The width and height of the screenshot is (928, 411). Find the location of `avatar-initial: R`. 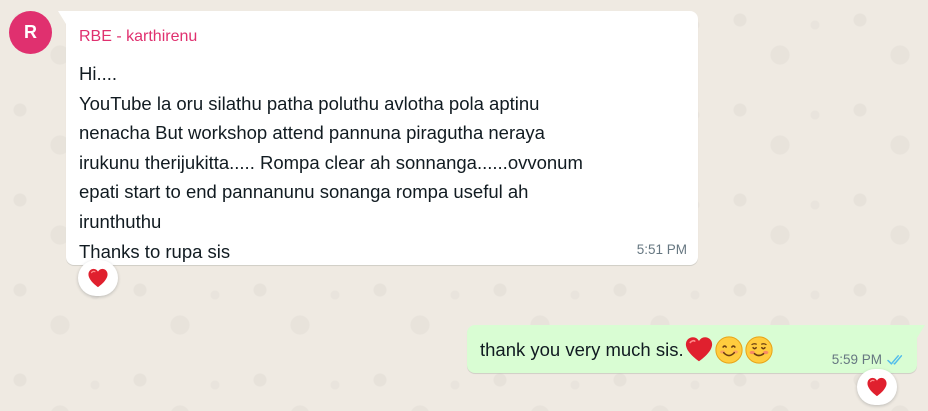

avatar-initial: R is located at coordinates (30, 32).